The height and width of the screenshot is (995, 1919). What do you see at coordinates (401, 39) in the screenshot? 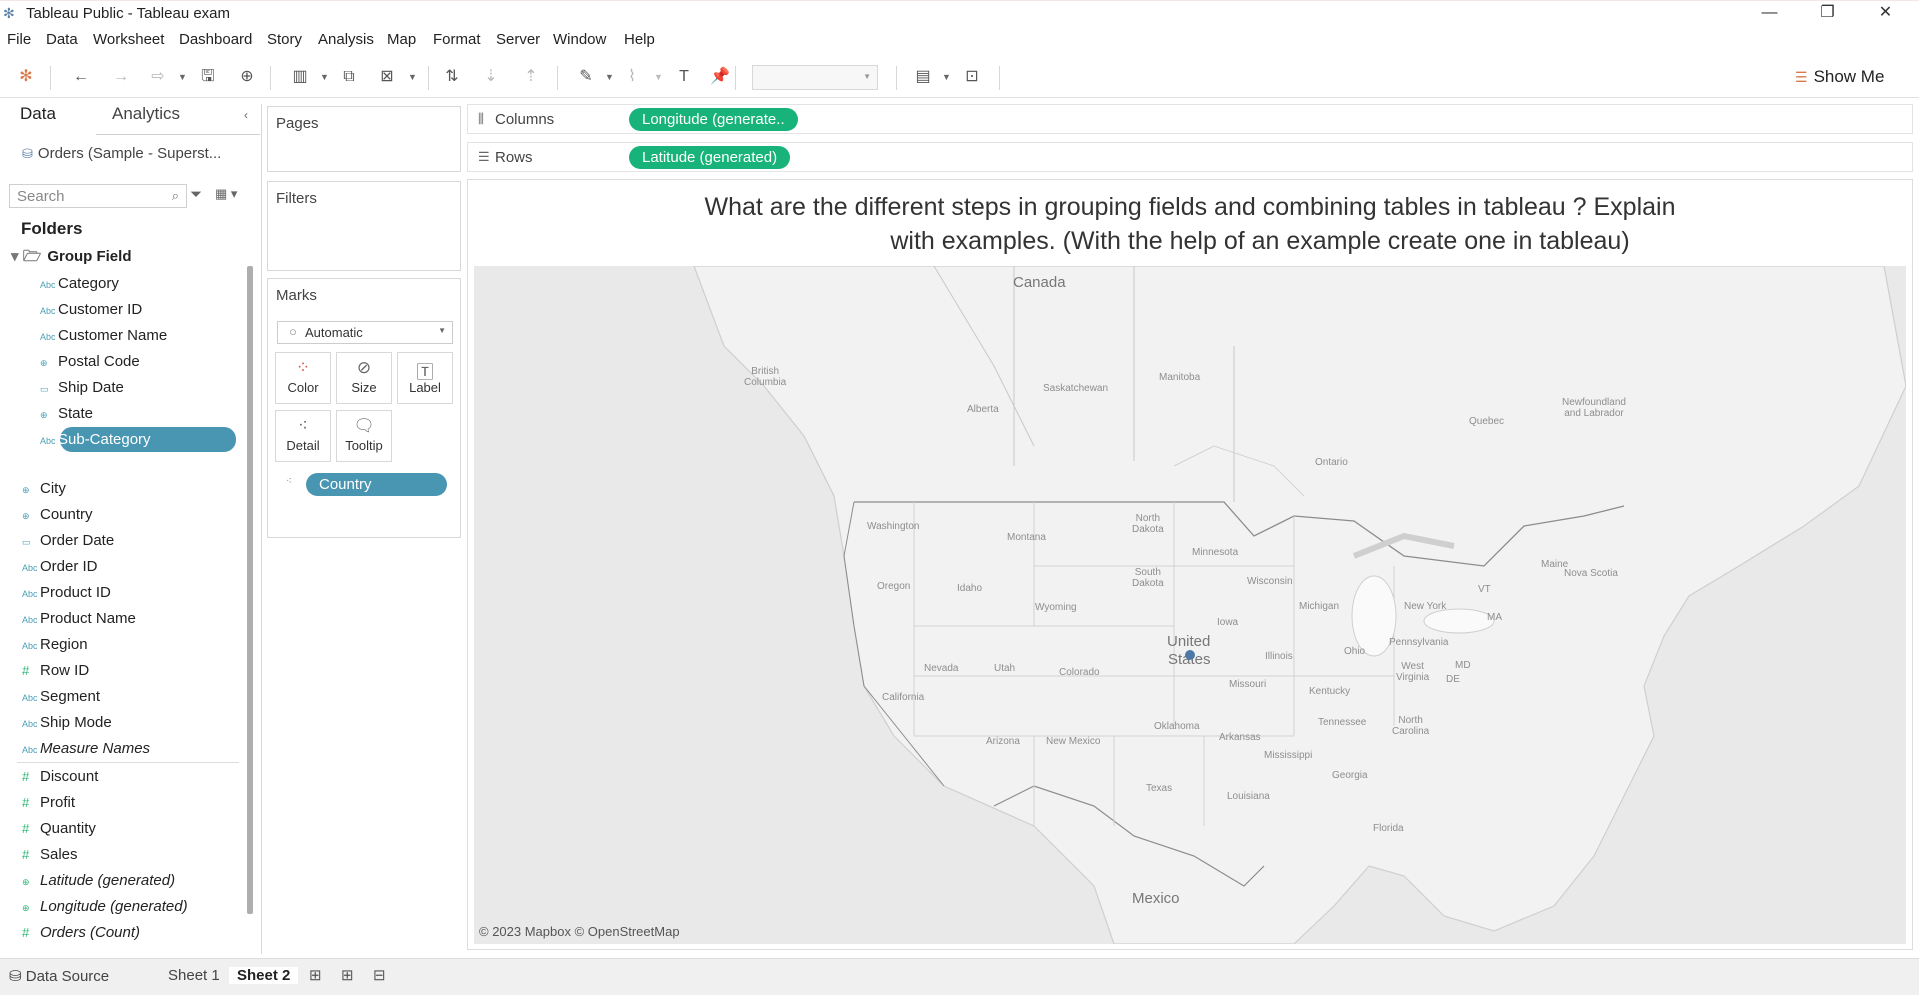
I see `menu-map: Map` at bounding box center [401, 39].